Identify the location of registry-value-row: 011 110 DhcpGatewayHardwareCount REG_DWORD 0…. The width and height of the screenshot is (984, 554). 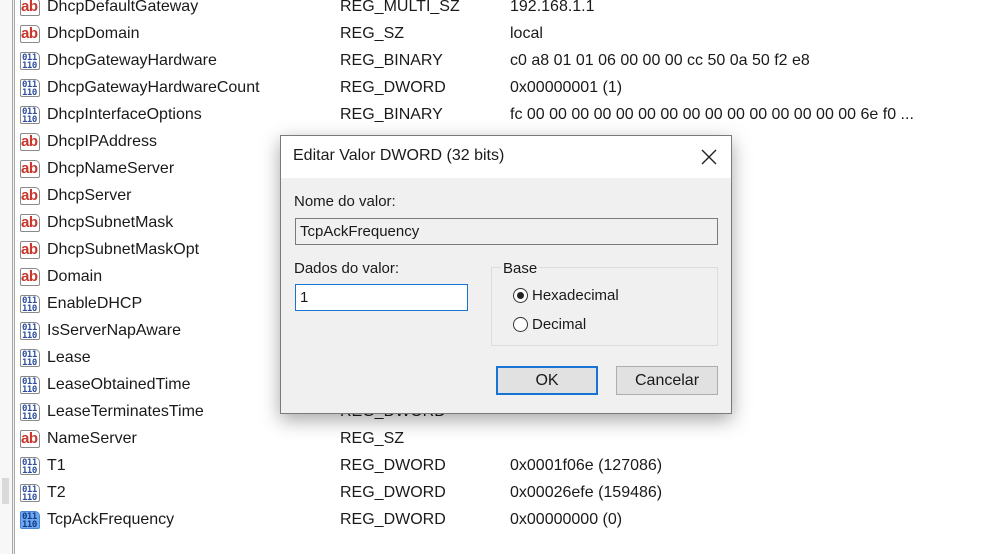
(502, 87).